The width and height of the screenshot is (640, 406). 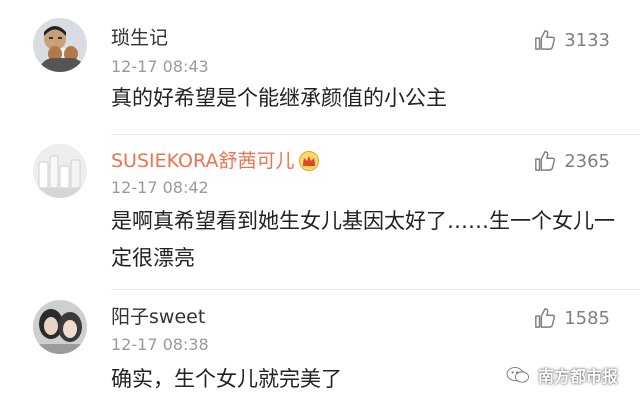 I want to click on like-count: 2365, so click(x=587, y=161).